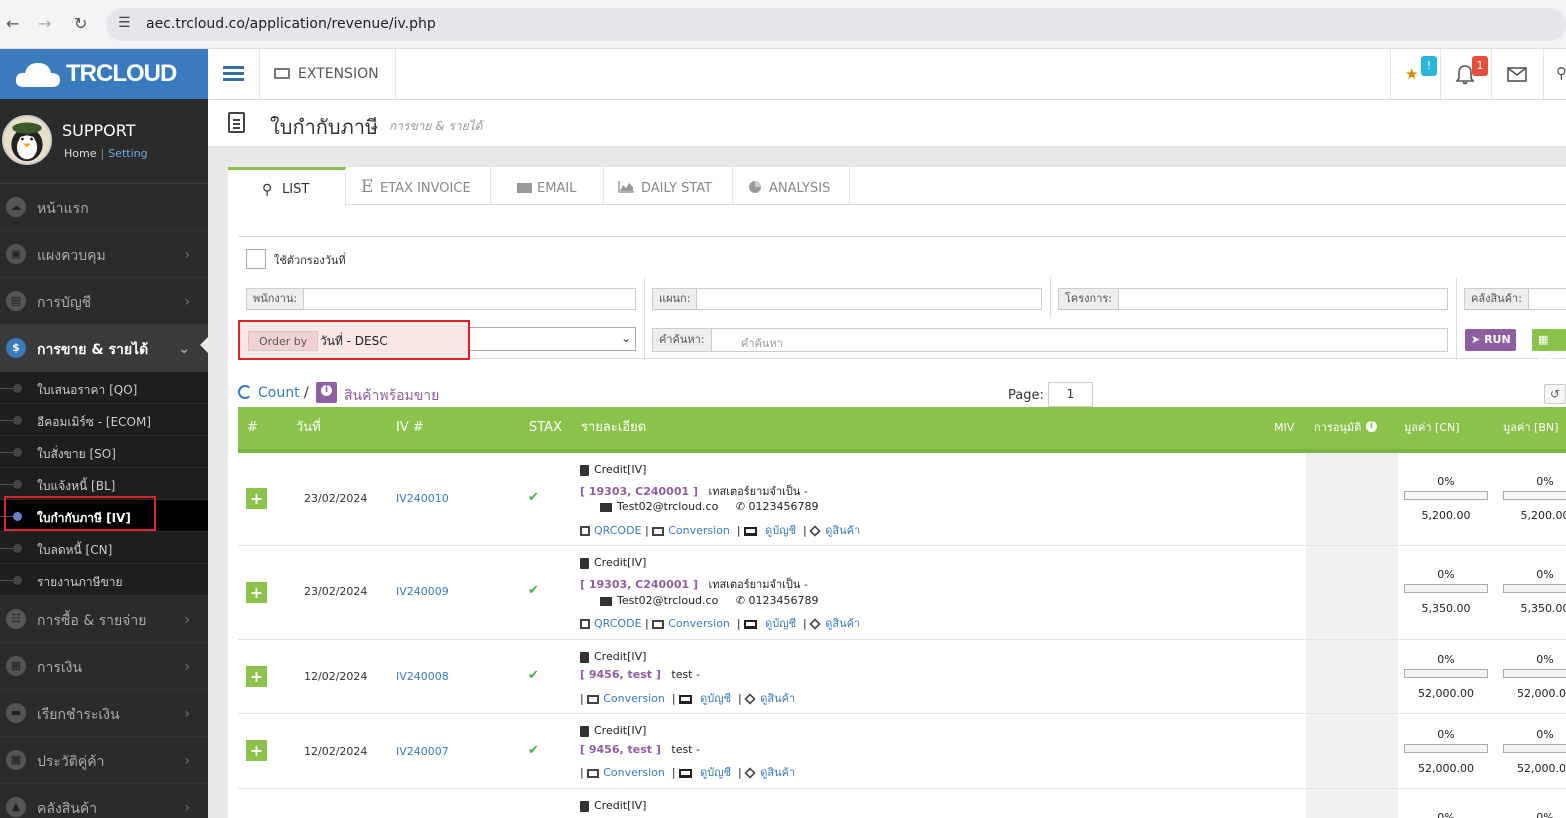 The width and height of the screenshot is (1566, 818). What do you see at coordinates (234, 74) in the screenshot?
I see `menu-toggle-button` at bounding box center [234, 74].